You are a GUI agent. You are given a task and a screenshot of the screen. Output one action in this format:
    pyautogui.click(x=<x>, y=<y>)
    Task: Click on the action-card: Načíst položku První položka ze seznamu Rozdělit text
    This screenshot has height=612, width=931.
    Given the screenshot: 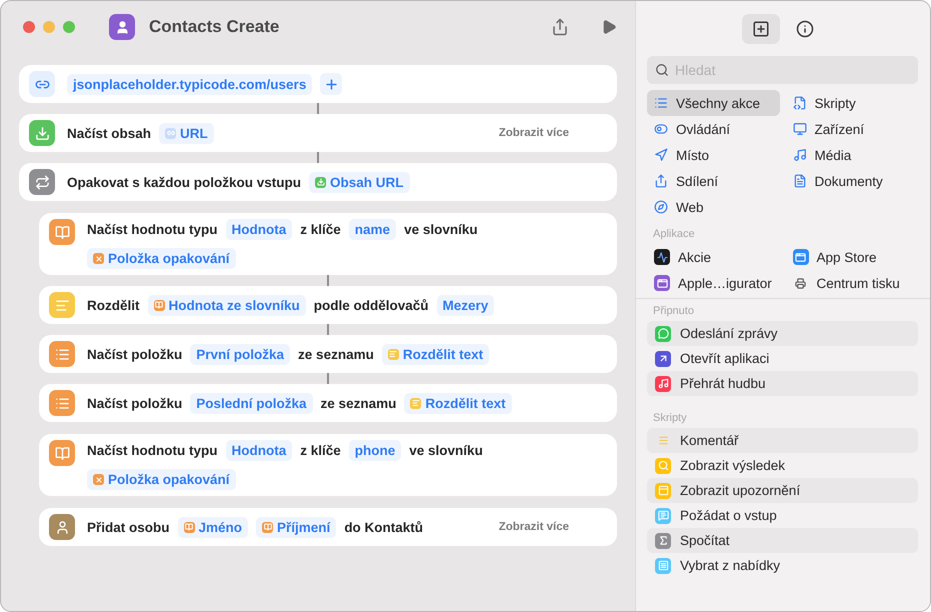 What is the action you would take?
    pyautogui.click(x=328, y=354)
    